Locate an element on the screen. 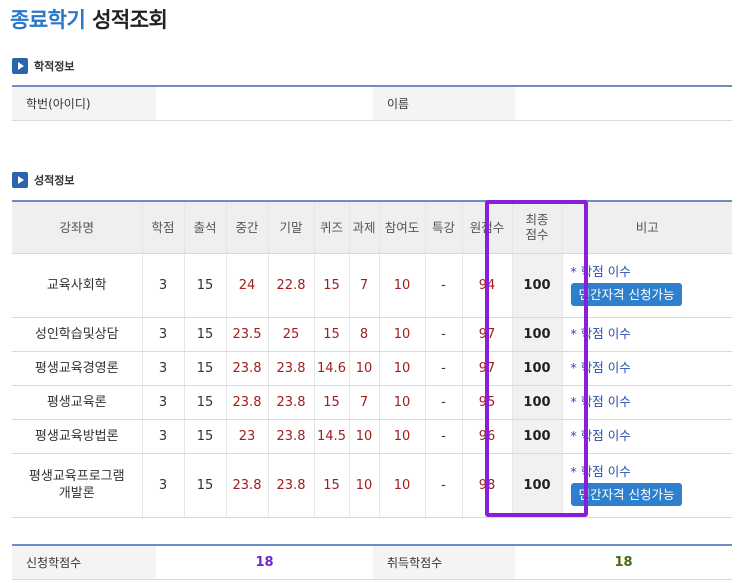  cell-course: 평생교육론 is located at coordinates (77, 402).